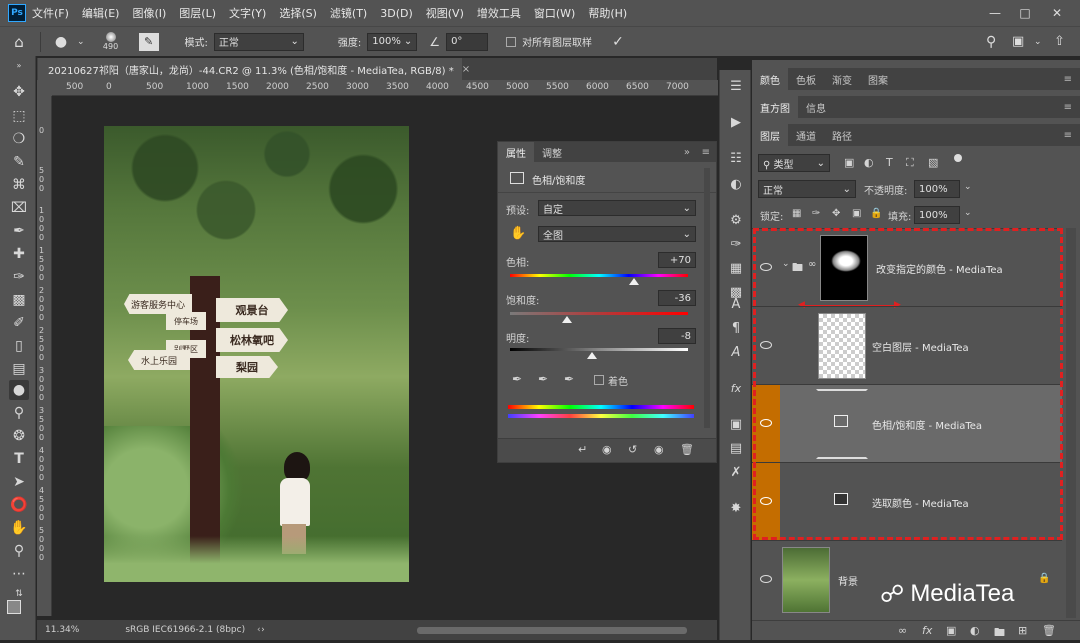 This screenshot has height=643, width=1080. I want to click on dodge-tool-icon: ⚲, so click(19, 413).